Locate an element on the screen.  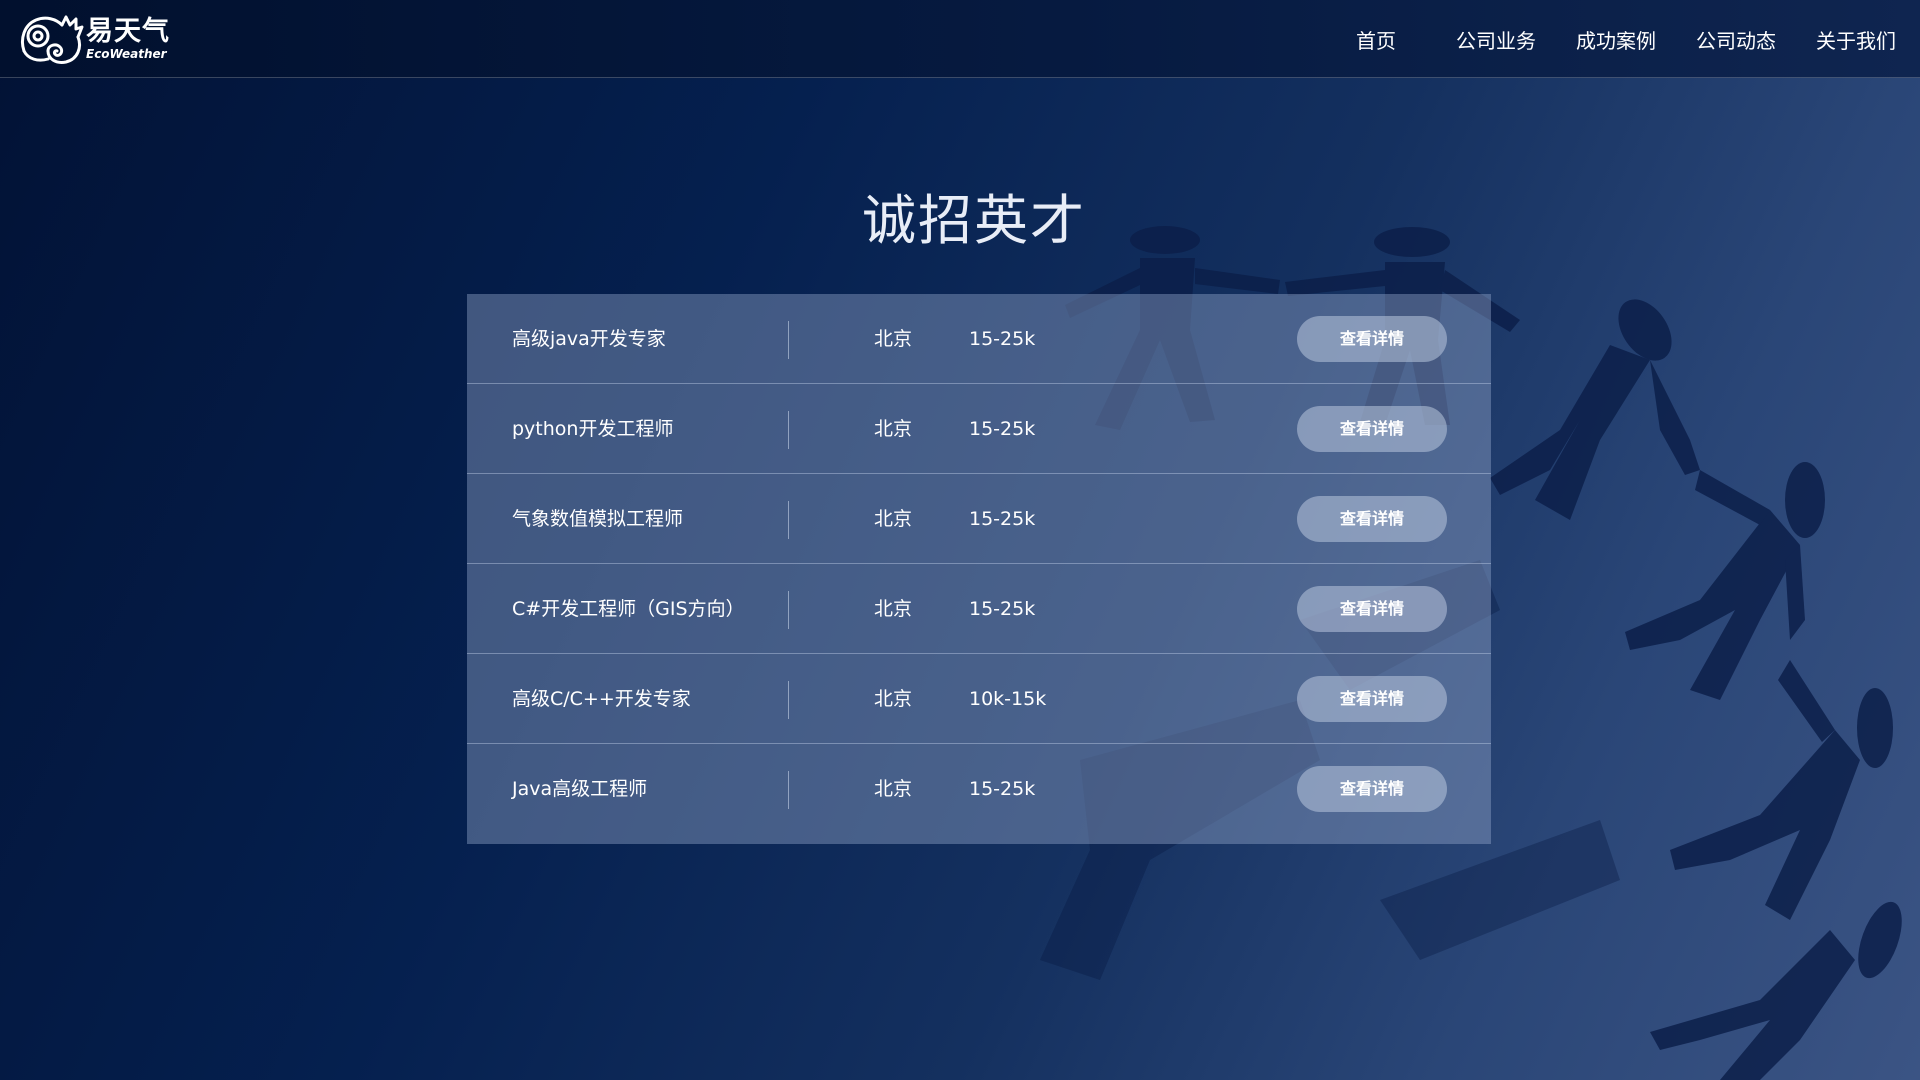
job-row: C#开发工程师（GIS方向） 北京 15-25k 查看详情 is located at coordinates (979, 609).